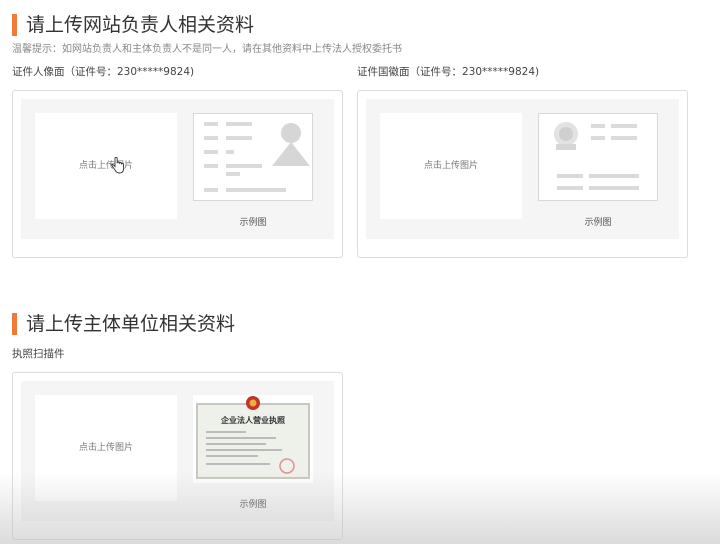  Describe the element at coordinates (598, 157) in the screenshot. I see `emblem-sample-image` at that location.